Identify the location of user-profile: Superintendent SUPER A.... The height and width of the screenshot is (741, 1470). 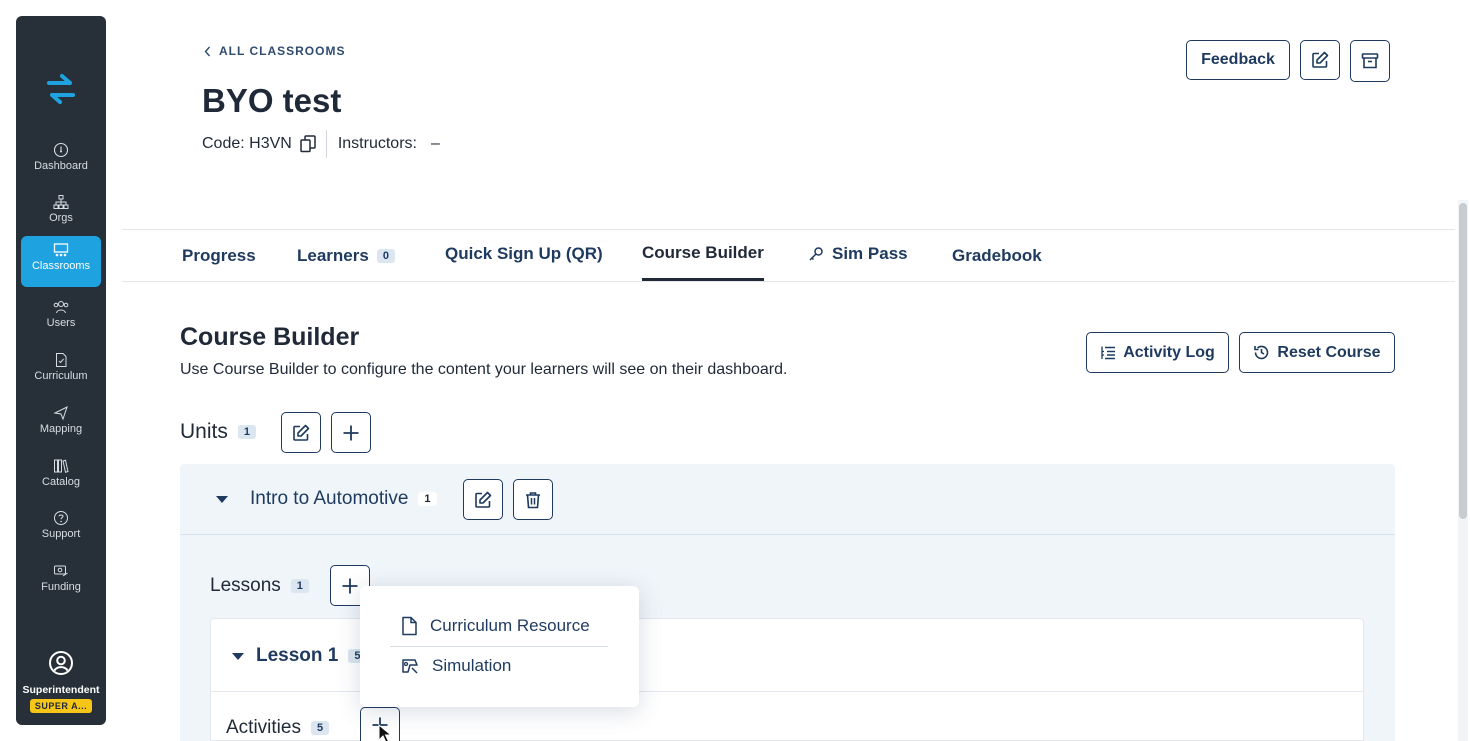
(61, 682).